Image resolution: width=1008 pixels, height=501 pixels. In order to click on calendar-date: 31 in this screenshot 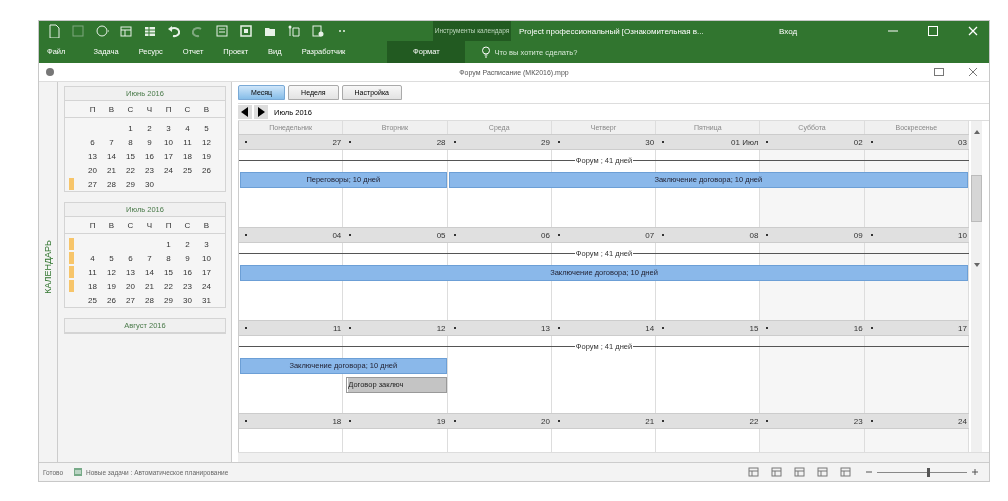, I will do `click(206, 300)`.